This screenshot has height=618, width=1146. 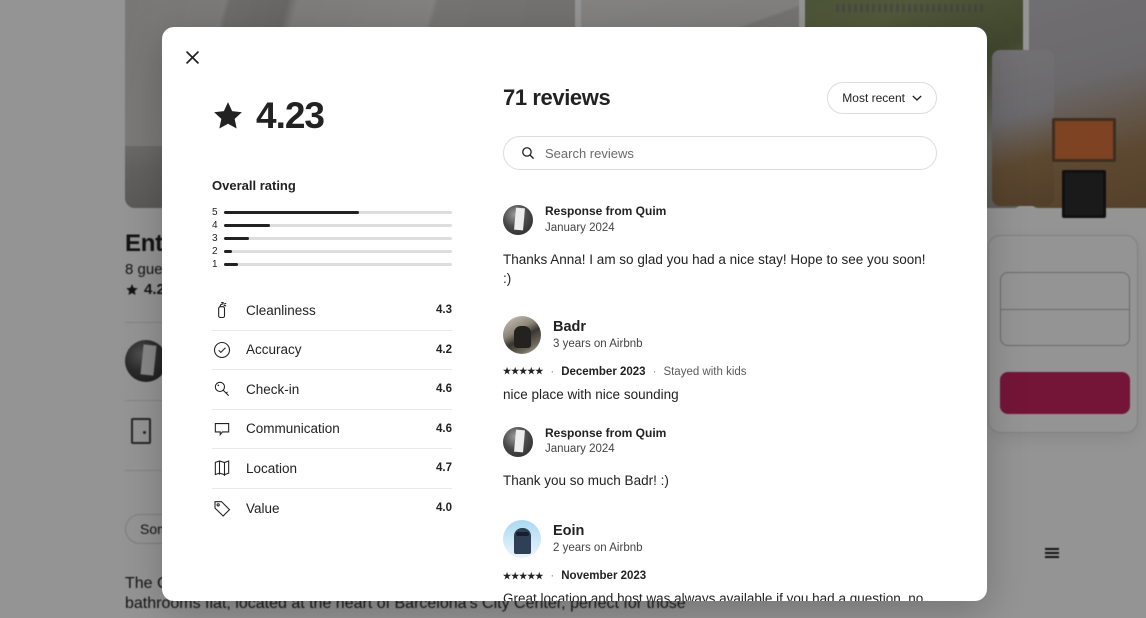 What do you see at coordinates (720, 98) in the screenshot?
I see `reviews-header: 71 reviews Most recent` at bounding box center [720, 98].